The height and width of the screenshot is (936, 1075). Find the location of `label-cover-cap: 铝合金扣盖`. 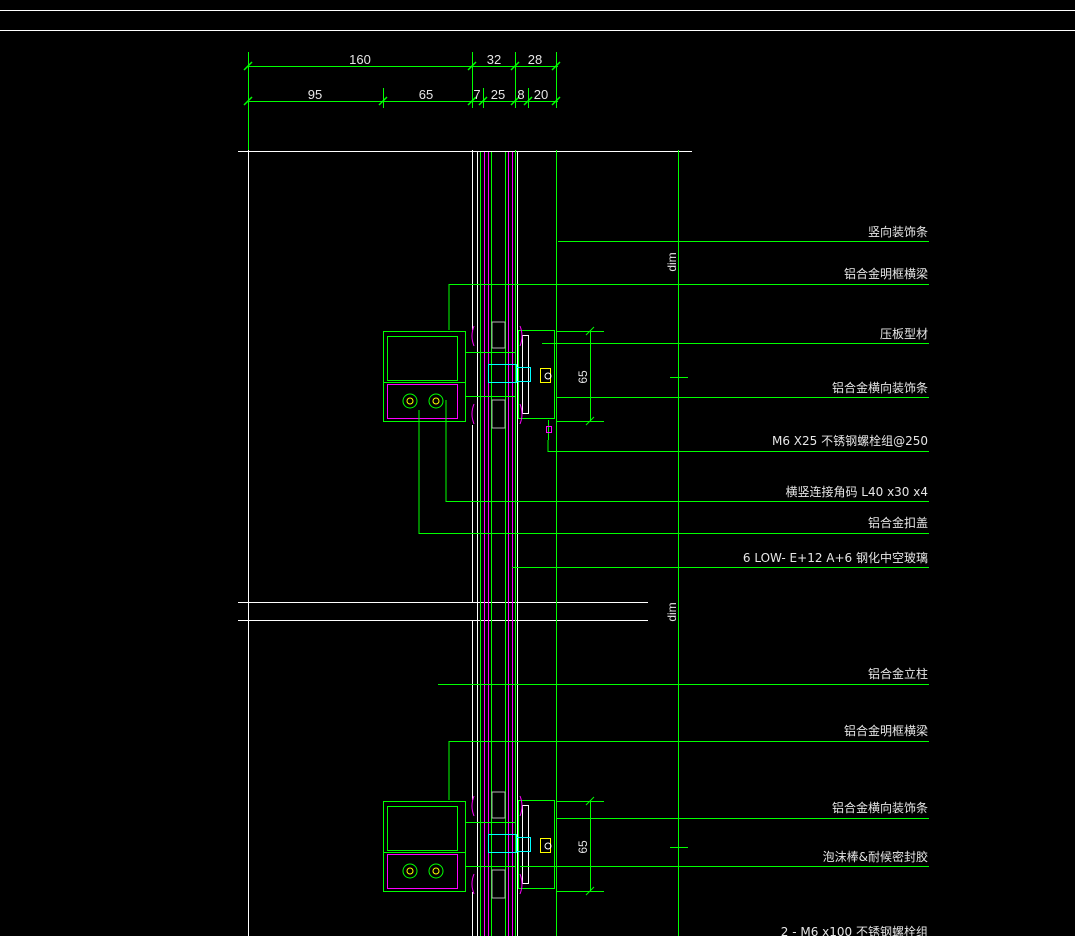

label-cover-cap: 铝合金扣盖 is located at coordinates (898, 522).